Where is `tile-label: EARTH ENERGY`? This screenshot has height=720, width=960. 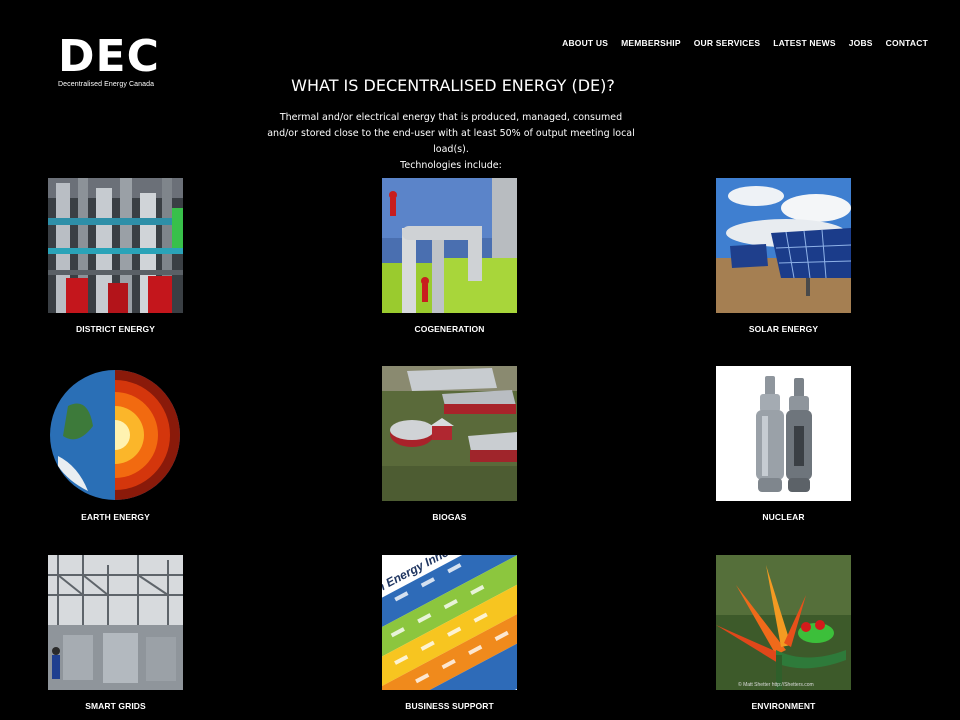 tile-label: EARTH ENERGY is located at coordinates (115, 517).